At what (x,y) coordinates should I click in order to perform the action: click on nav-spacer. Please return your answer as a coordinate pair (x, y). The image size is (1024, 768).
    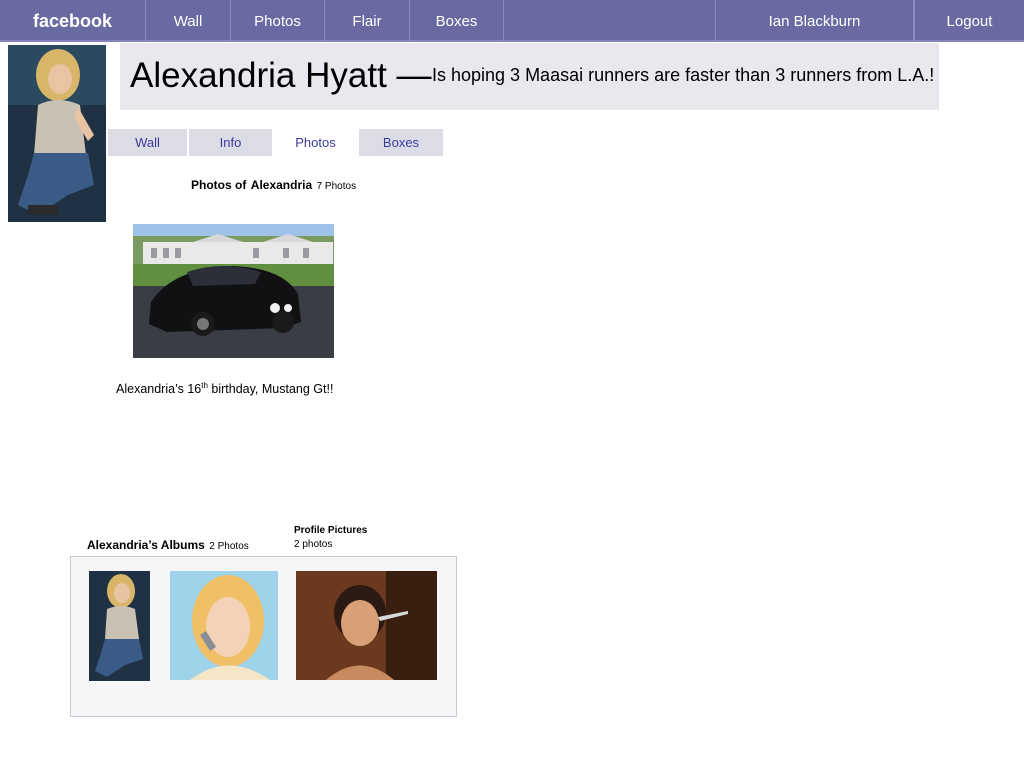
    Looking at the image, I should click on (610, 21).